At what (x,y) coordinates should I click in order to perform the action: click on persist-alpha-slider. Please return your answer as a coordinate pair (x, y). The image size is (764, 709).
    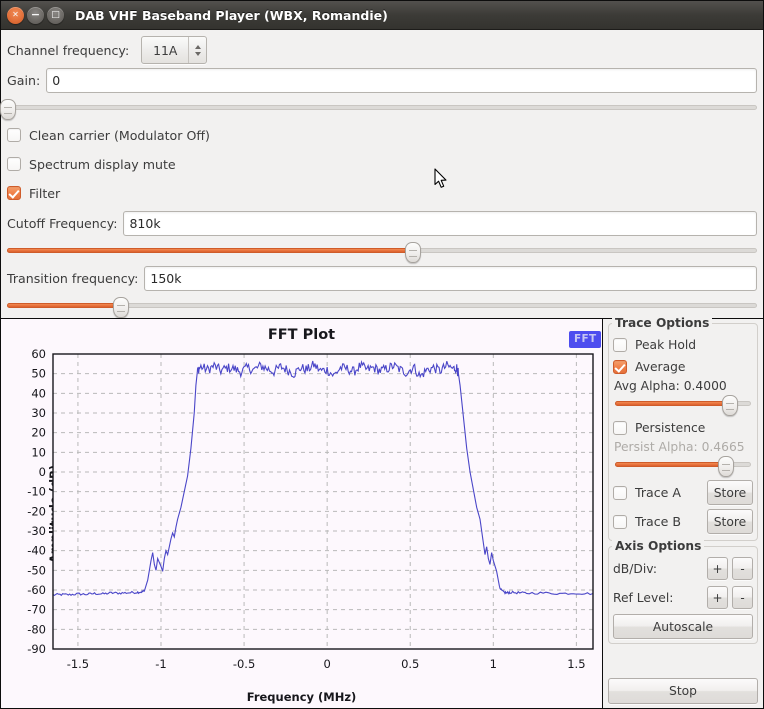
    Looking at the image, I should click on (683, 465).